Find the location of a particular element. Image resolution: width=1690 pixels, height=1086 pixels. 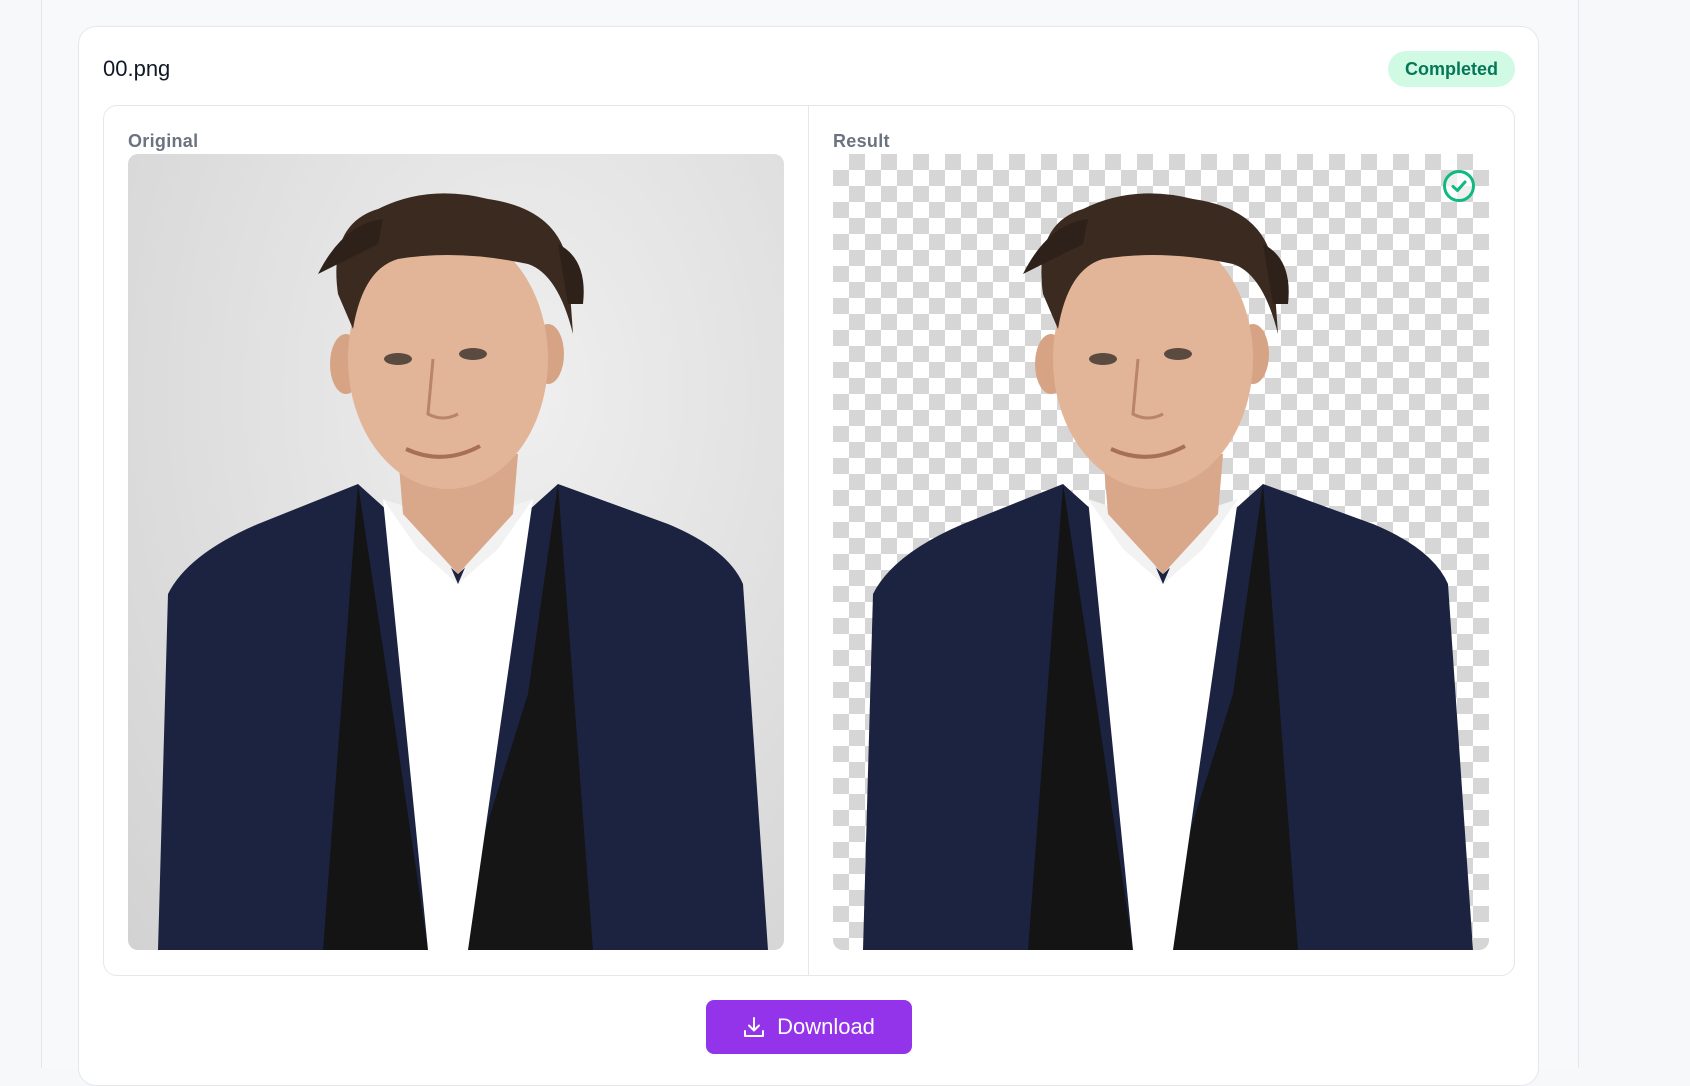

download-button: Download is located at coordinates (809, 1027).